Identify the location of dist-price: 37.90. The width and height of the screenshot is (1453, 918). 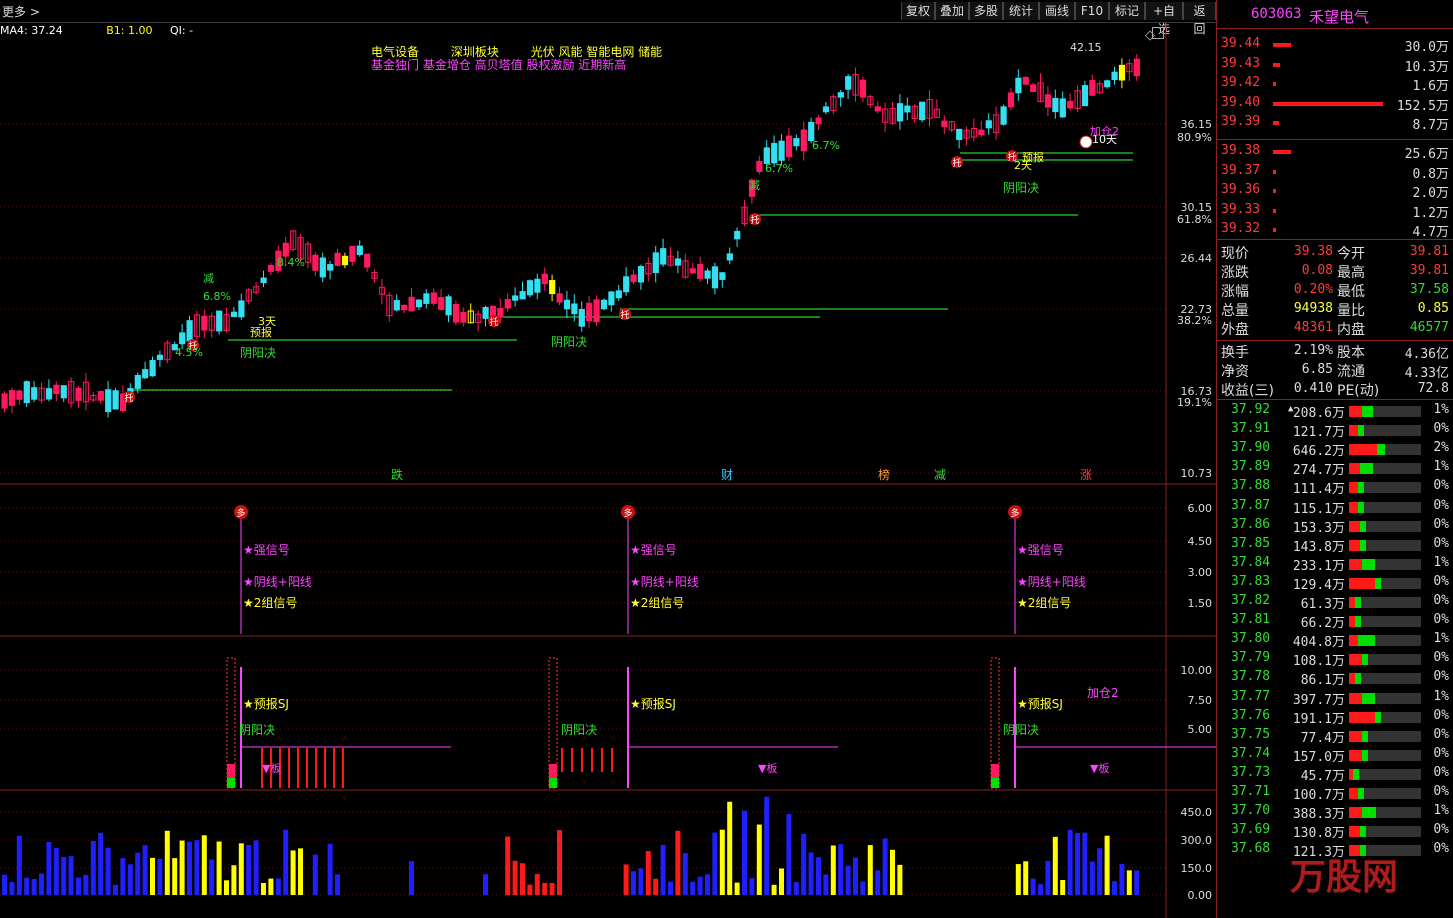
(1251, 448).